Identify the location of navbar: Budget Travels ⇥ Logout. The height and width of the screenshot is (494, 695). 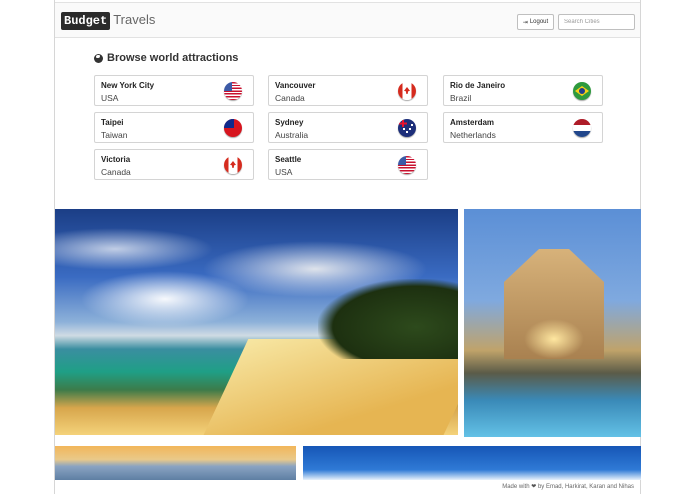
(347, 20).